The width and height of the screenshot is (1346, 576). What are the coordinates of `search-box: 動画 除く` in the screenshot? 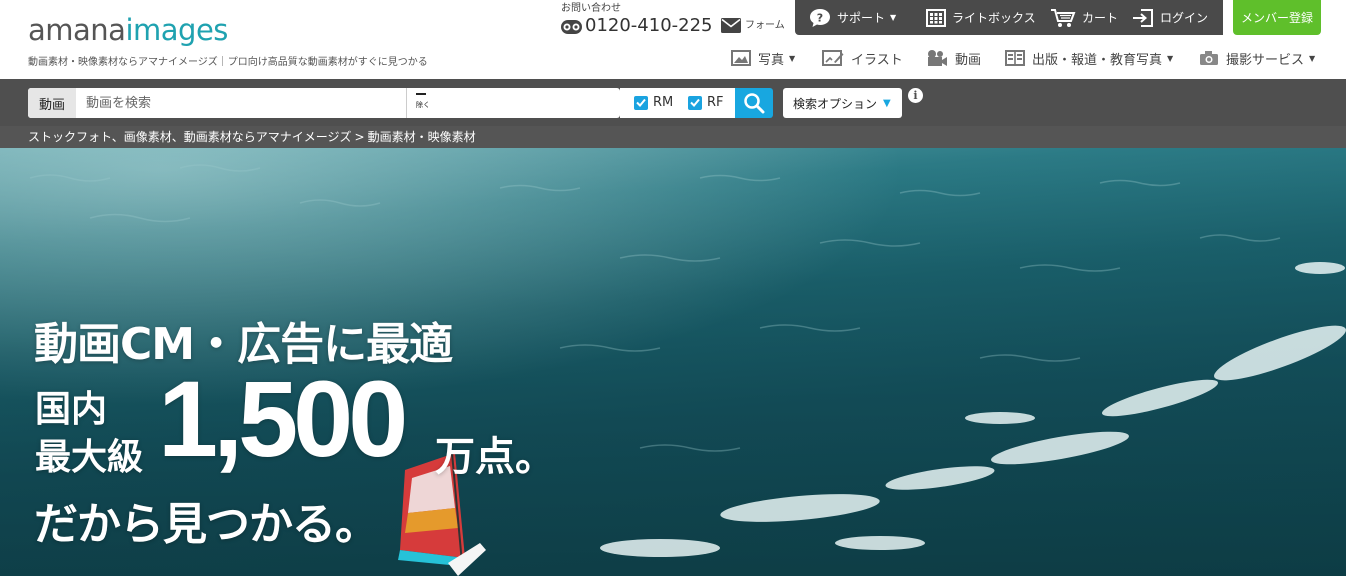 It's located at (324, 103).